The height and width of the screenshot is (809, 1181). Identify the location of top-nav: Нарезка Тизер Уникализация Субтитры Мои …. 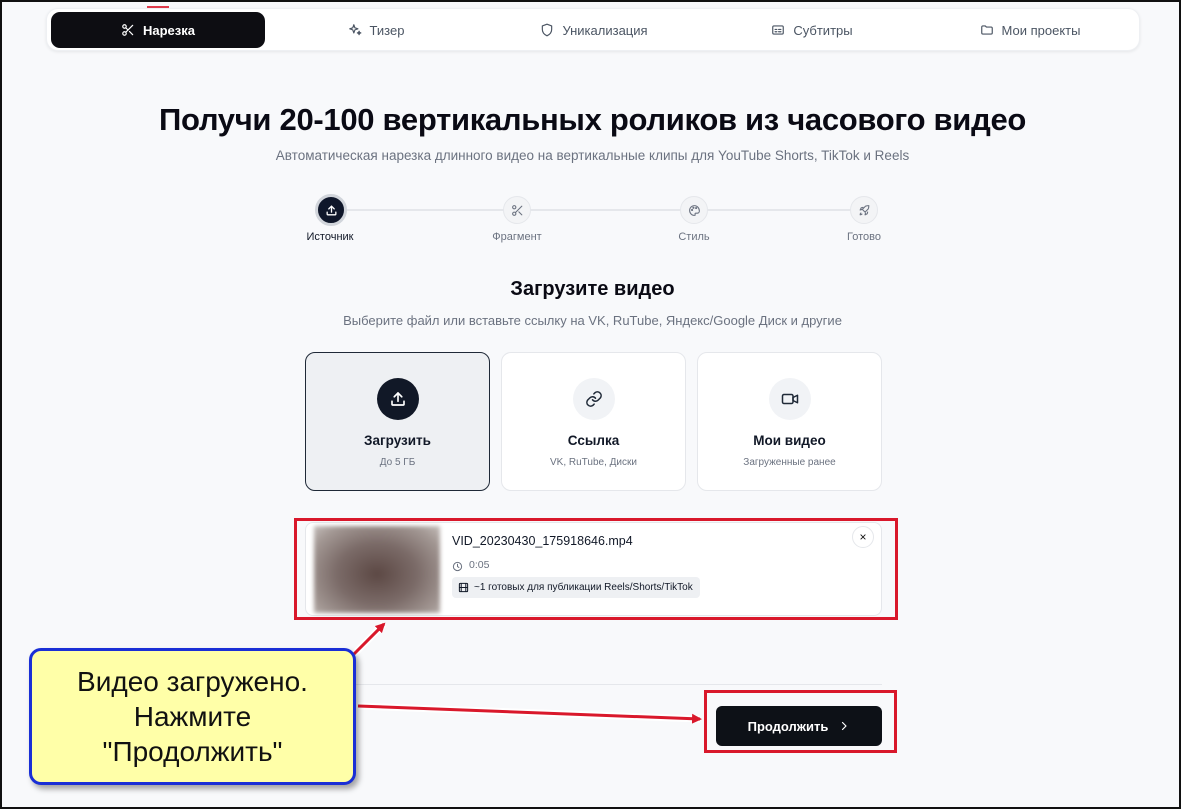
(593, 29).